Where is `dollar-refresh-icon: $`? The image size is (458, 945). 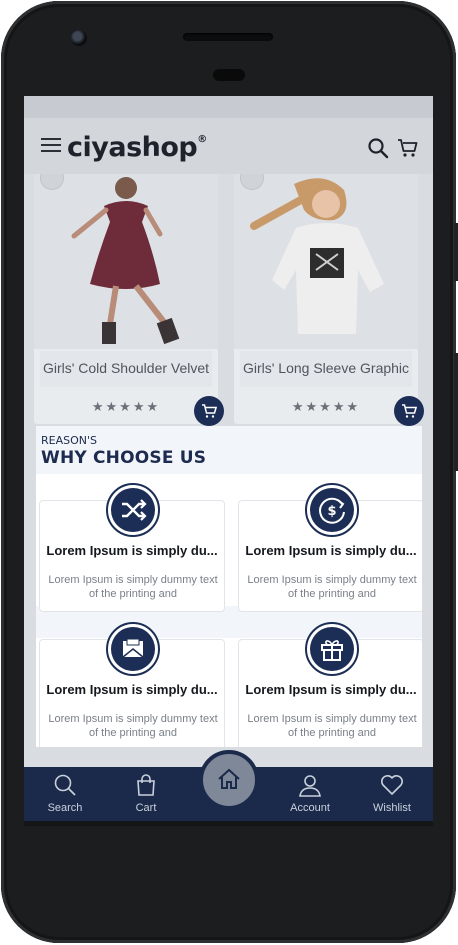
dollar-refresh-icon: $ is located at coordinates (332, 510).